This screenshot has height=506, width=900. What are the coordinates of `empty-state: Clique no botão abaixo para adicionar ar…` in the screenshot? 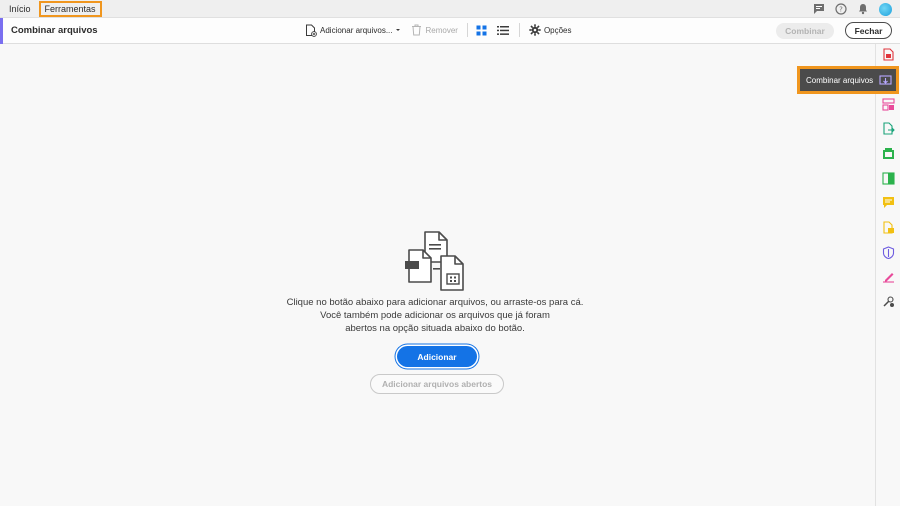 It's located at (435, 312).